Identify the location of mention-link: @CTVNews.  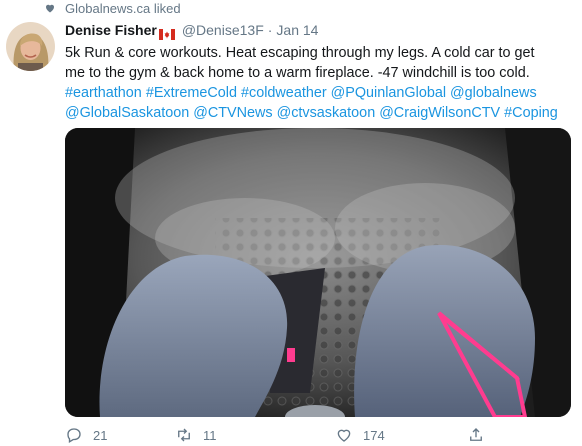
(232, 113).